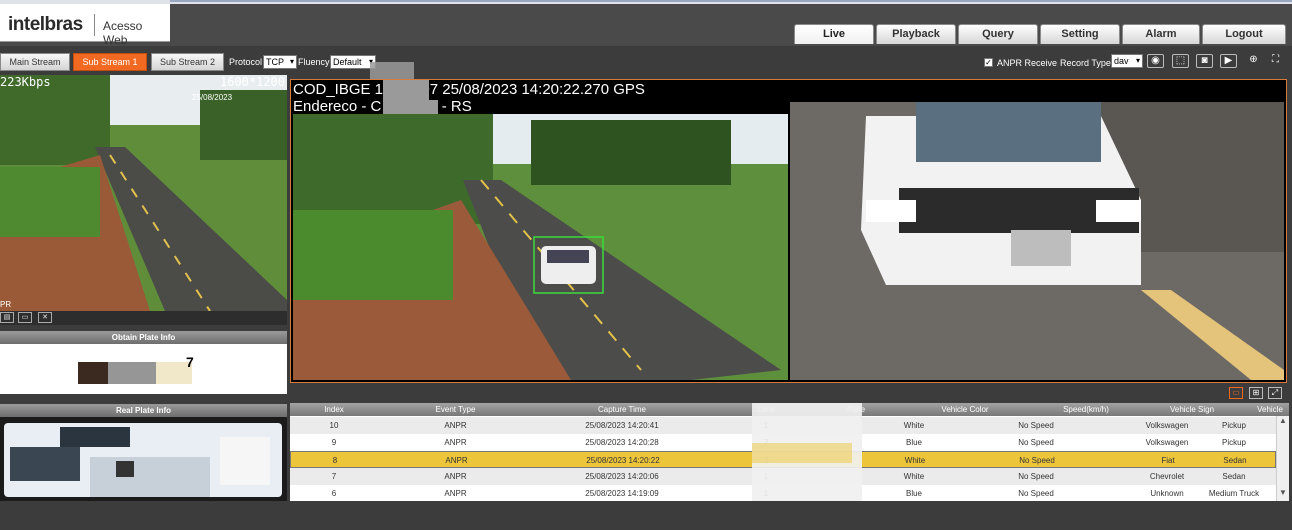  What do you see at coordinates (25, 82) in the screenshot?
I see `bitrate-readout: 223Kbps` at bounding box center [25, 82].